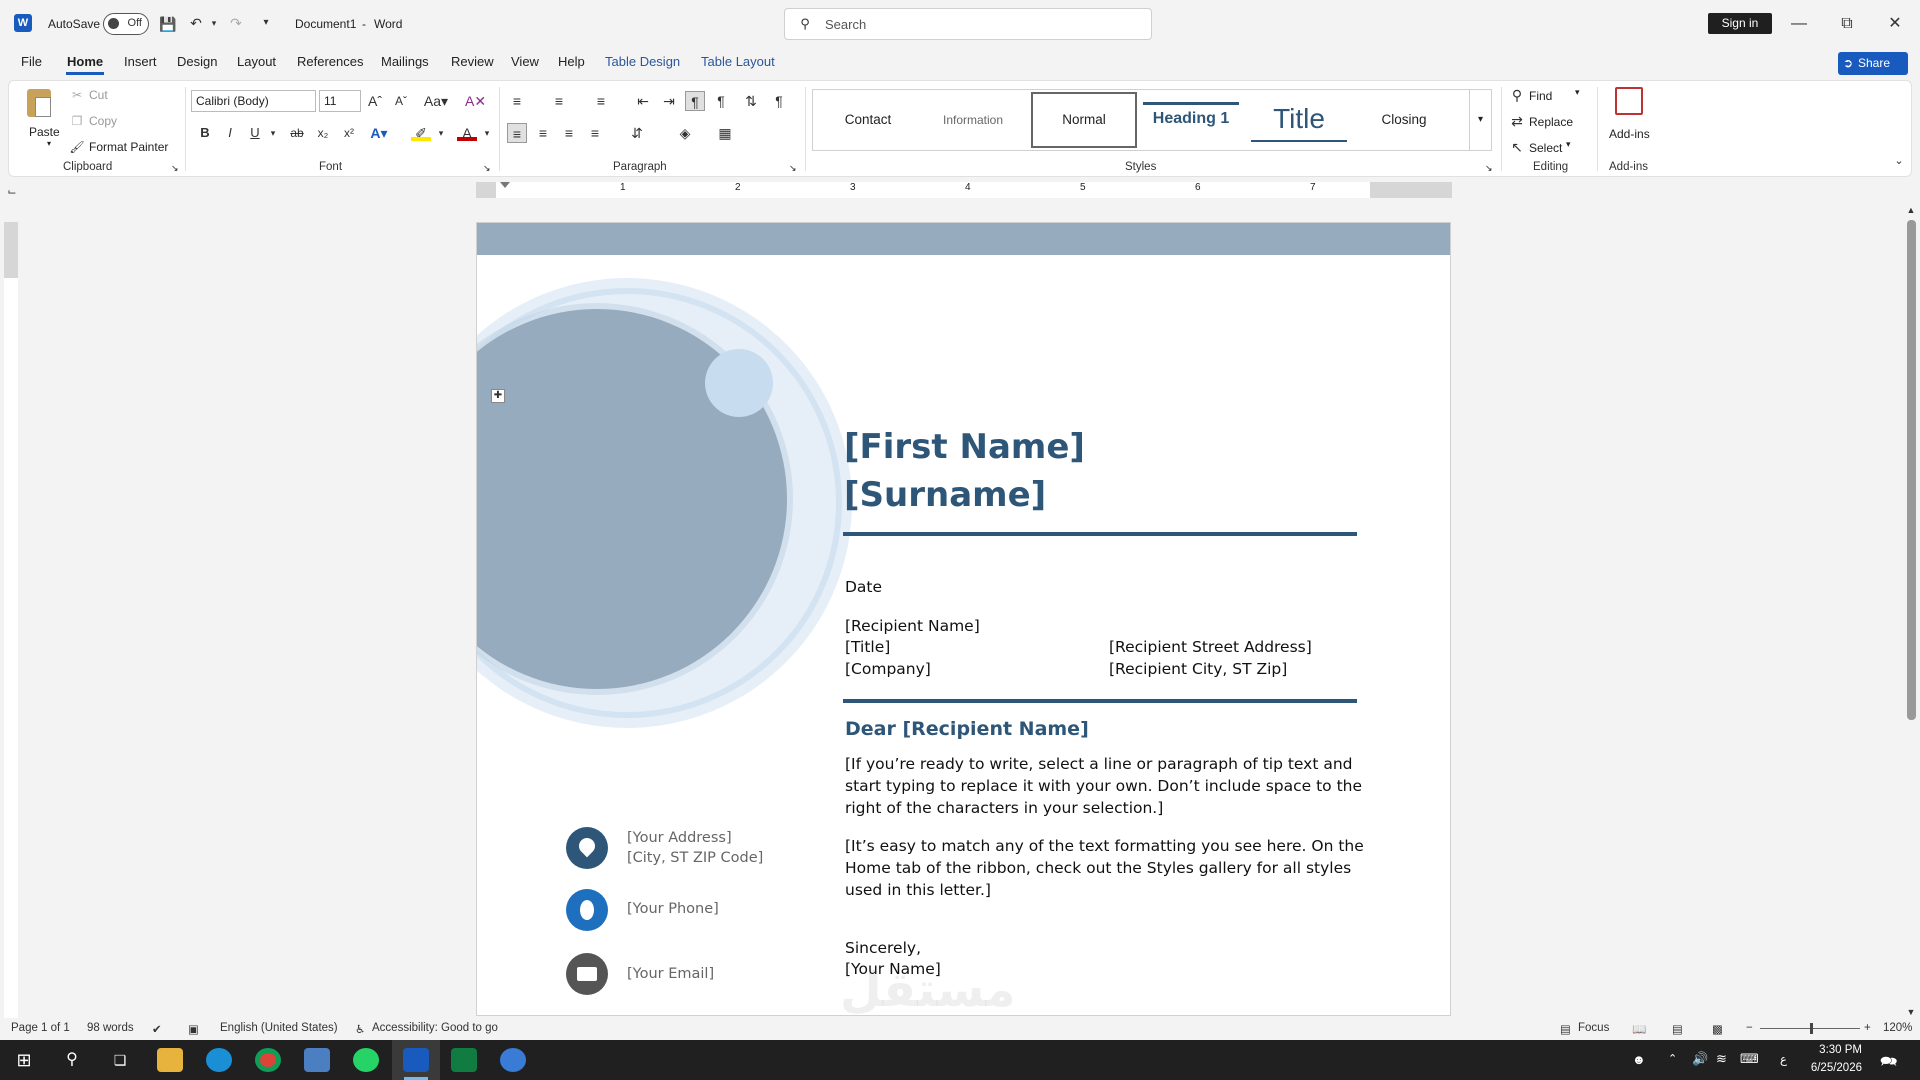  I want to click on clock-date: 6/25/2026, so click(1829, 1068).